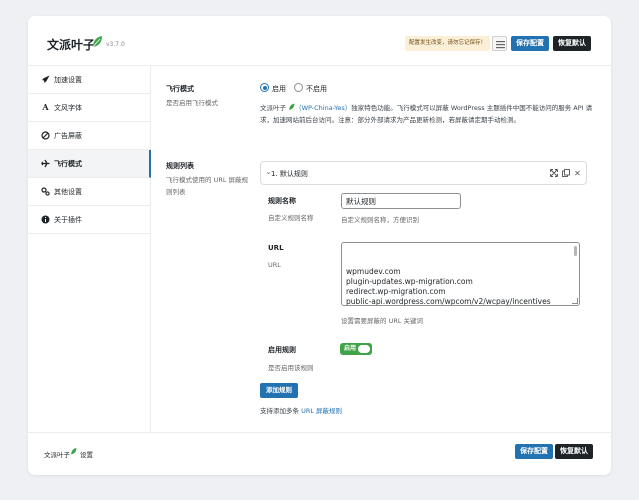 This screenshot has width=639, height=500. What do you see at coordinates (89, 220) in the screenshot?
I see `sidebar-item-about: 关于插件` at bounding box center [89, 220].